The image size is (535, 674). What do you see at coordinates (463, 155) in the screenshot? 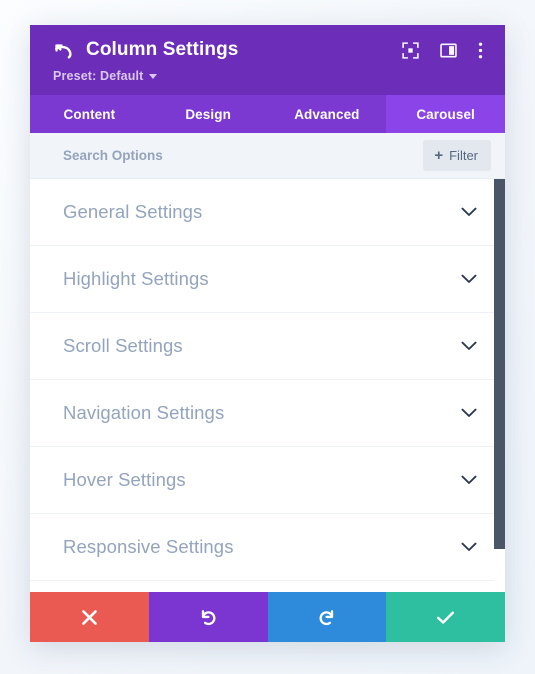
I see `filter-button-label: Filter` at bounding box center [463, 155].